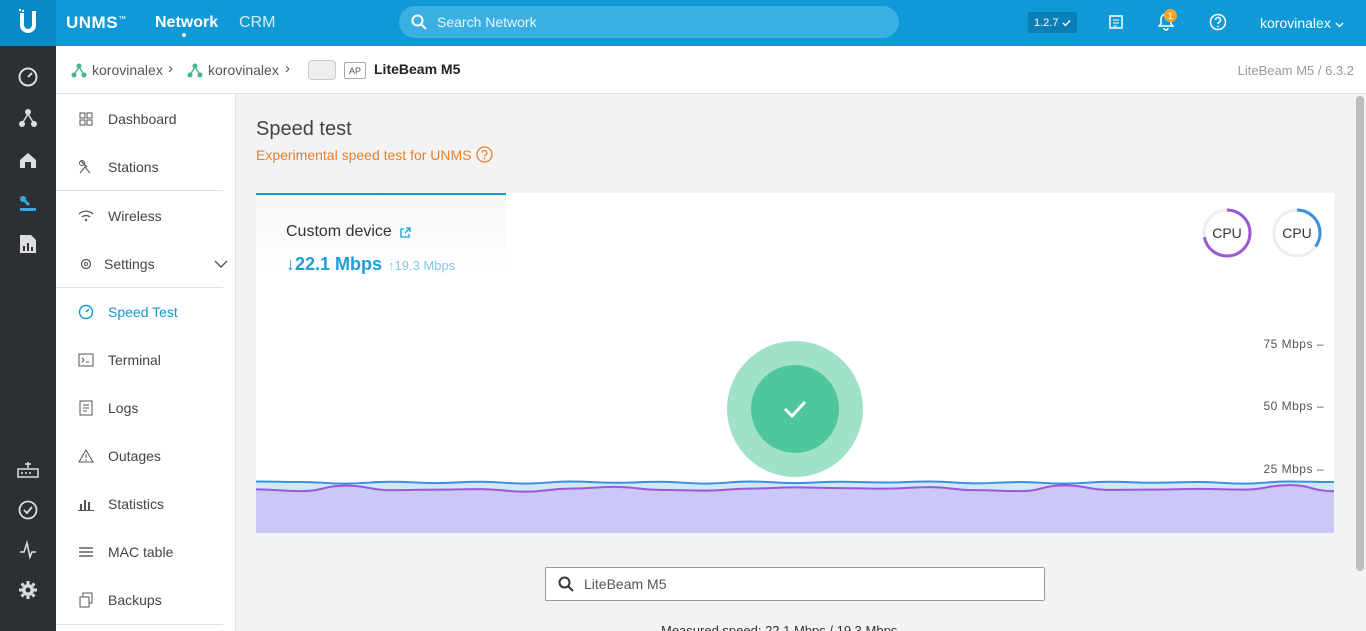  Describe the element at coordinates (28, 550) in the screenshot. I see `logs-wave-icon` at that location.